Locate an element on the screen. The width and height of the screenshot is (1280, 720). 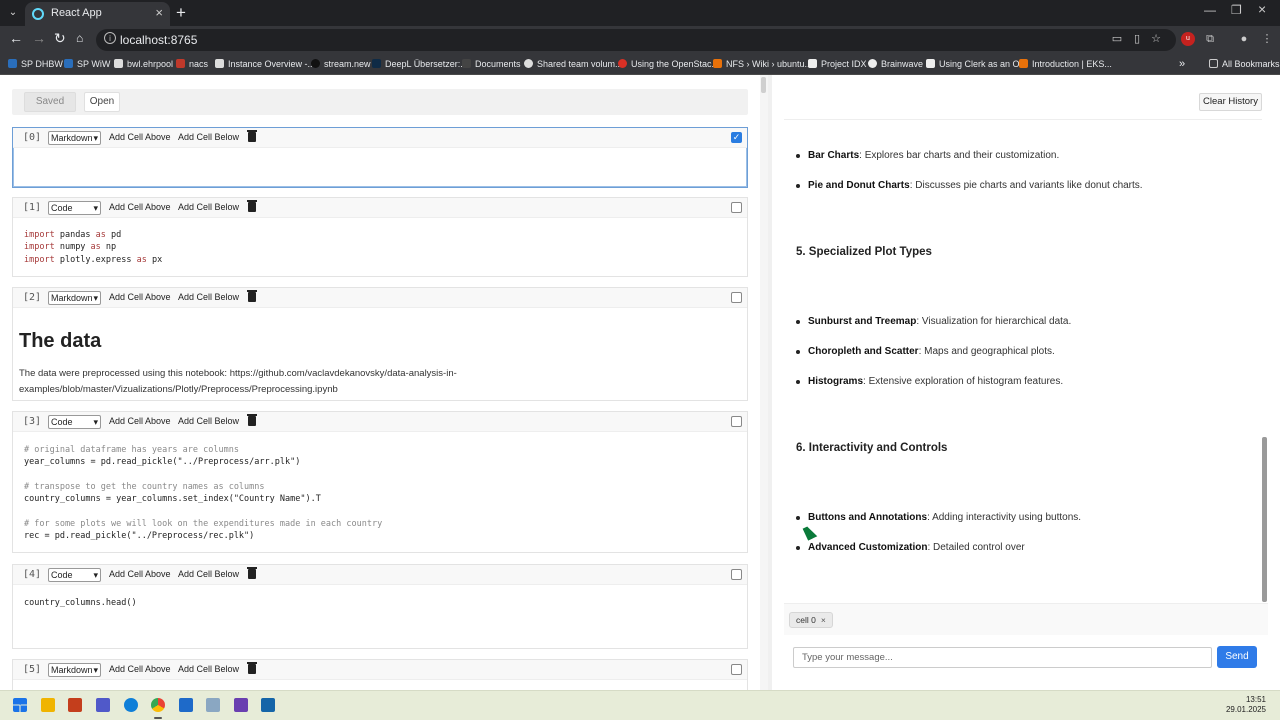
extensions-puzzle-icon: ⧉ is located at coordinates (1210, 39).